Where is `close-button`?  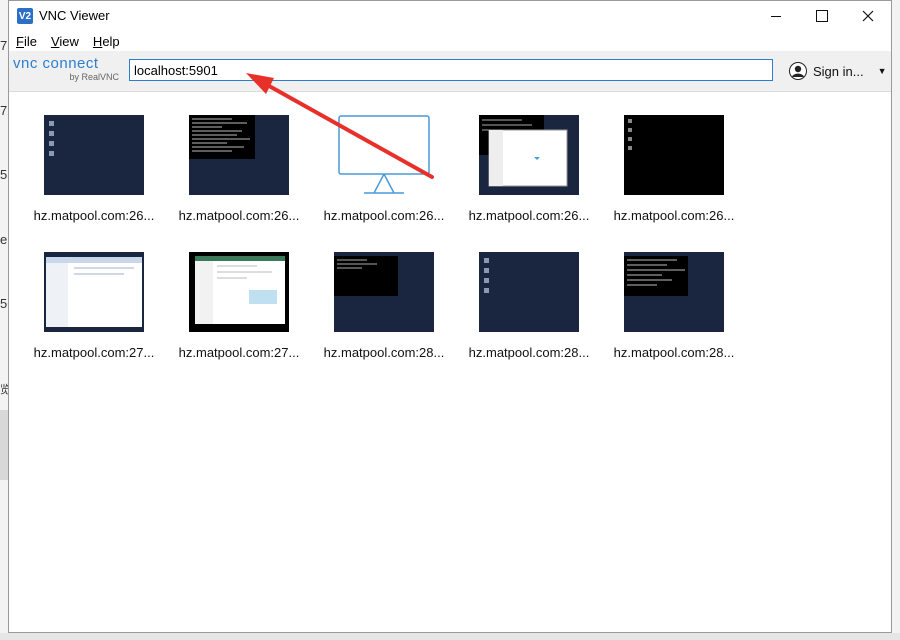
close-button is located at coordinates (868, 16).